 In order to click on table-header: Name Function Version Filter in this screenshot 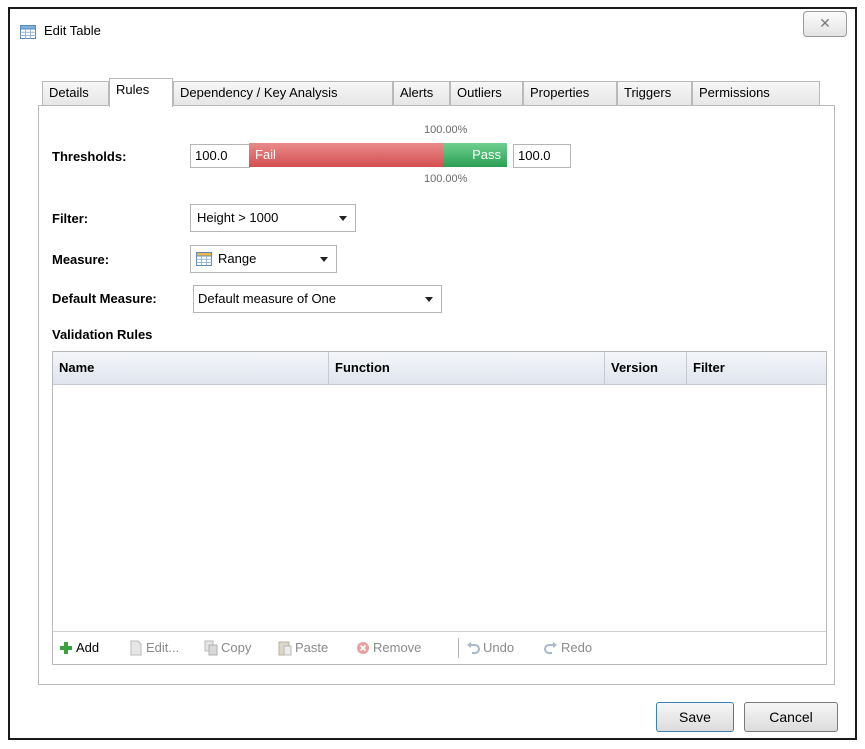, I will do `click(439, 368)`.